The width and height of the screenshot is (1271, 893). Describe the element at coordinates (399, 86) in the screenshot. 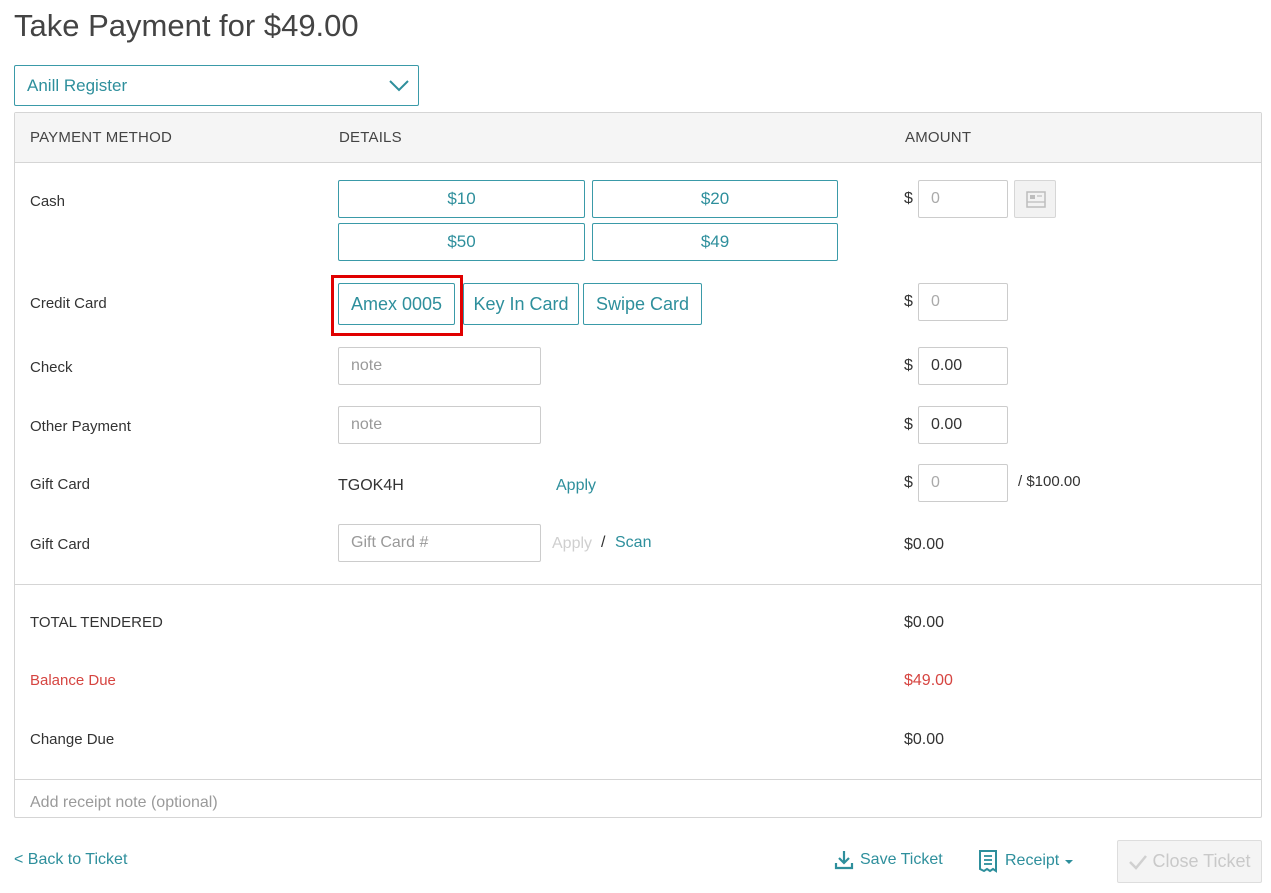

I see `chevron-down-icon` at that location.